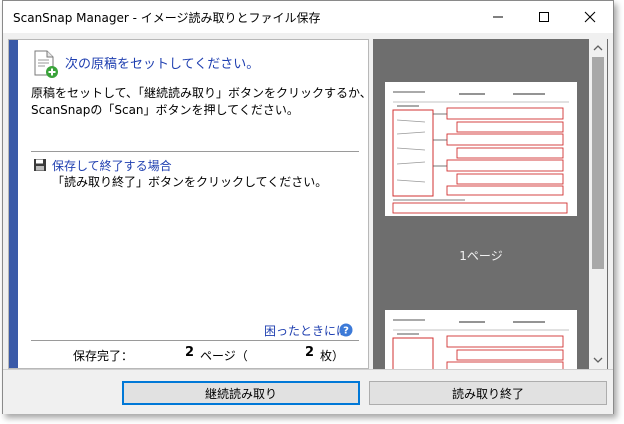 The image size is (624, 424). I want to click on close-button, so click(590, 17).